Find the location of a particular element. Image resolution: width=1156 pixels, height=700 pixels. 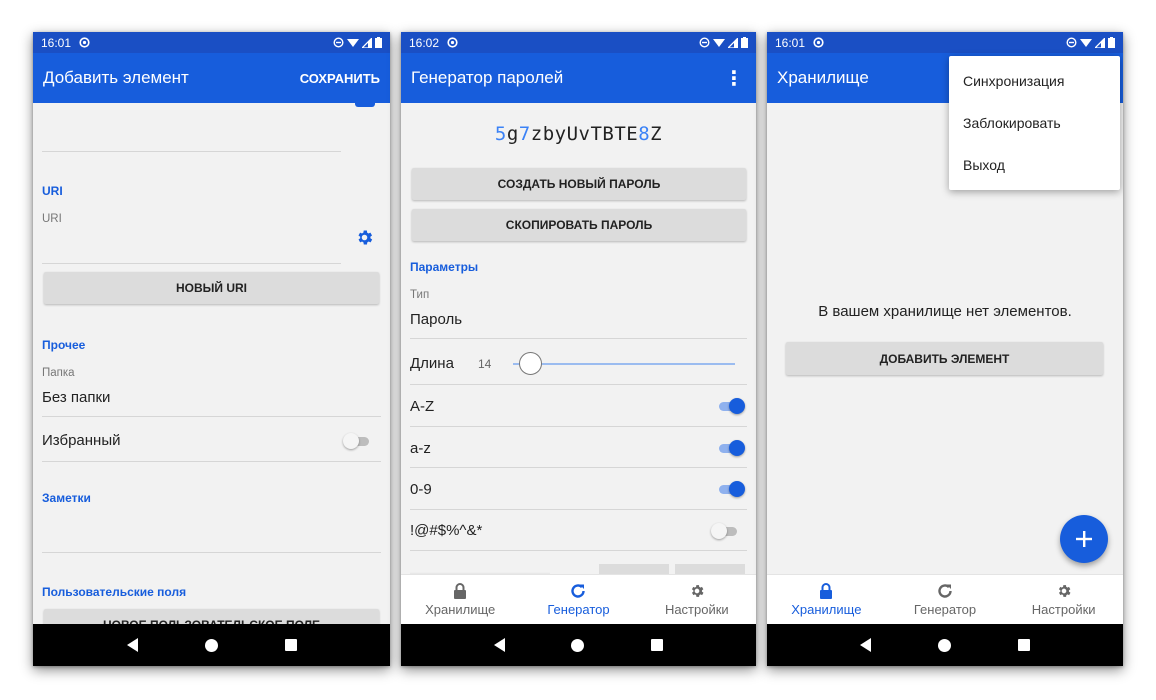

wifi-icon is located at coordinates (353, 42).